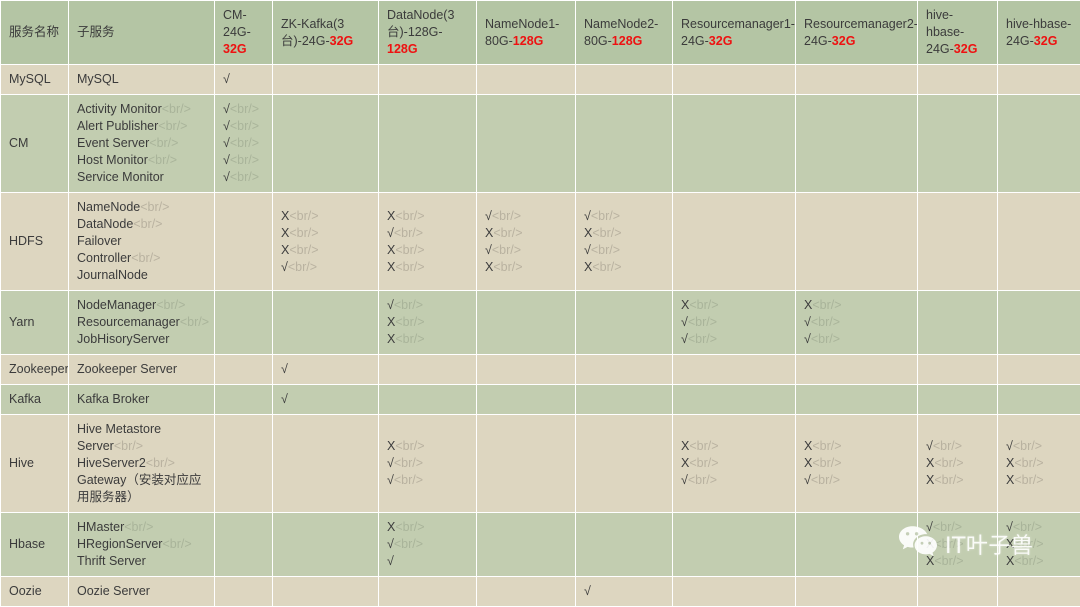  I want to click on header-line-1: DataNode(3, so click(420, 15).